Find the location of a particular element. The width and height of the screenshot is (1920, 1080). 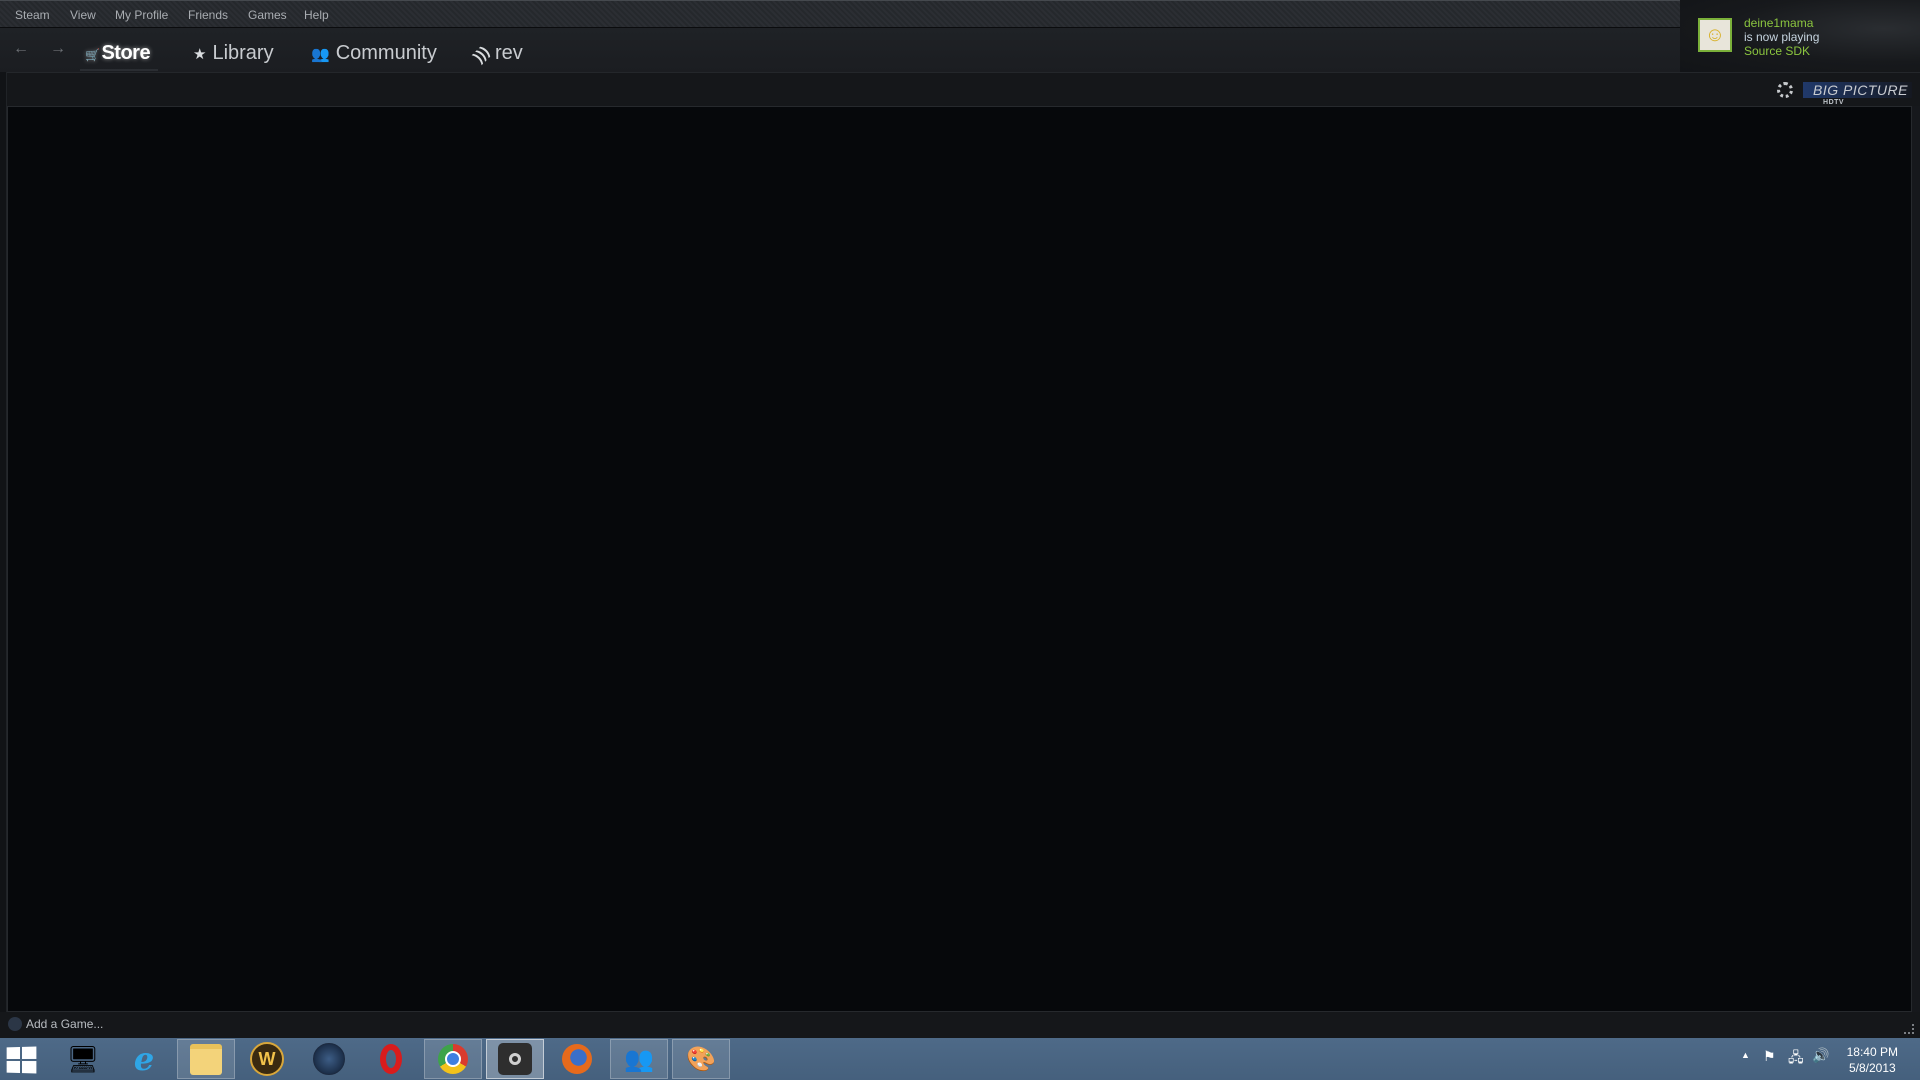

tab-community: 👥 Community is located at coordinates (374, 53).